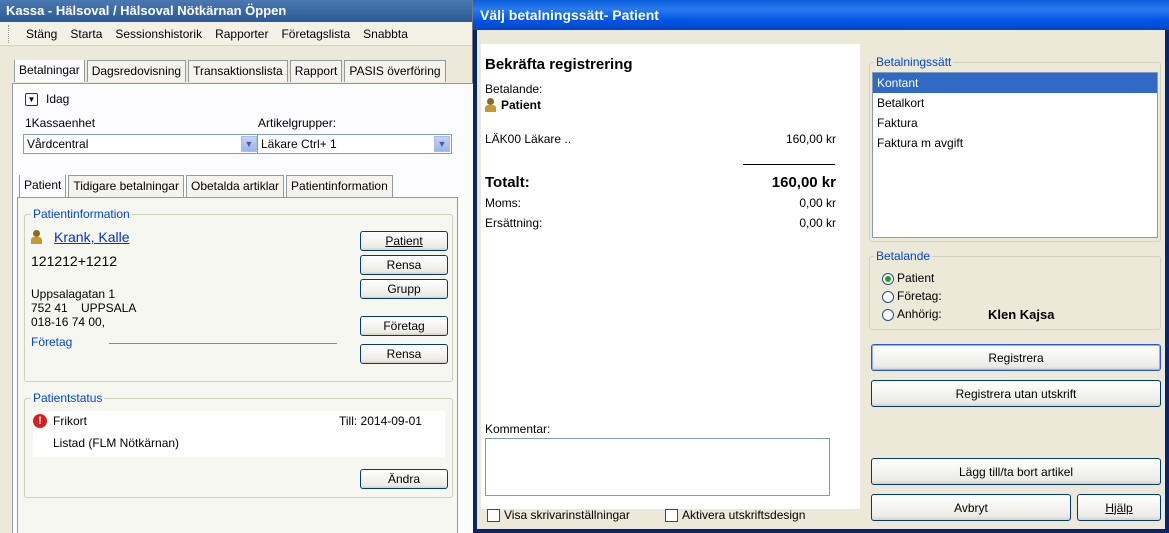 The image size is (1169, 533). Describe the element at coordinates (404, 265) in the screenshot. I see `rensa-button-1: Rensa` at that location.